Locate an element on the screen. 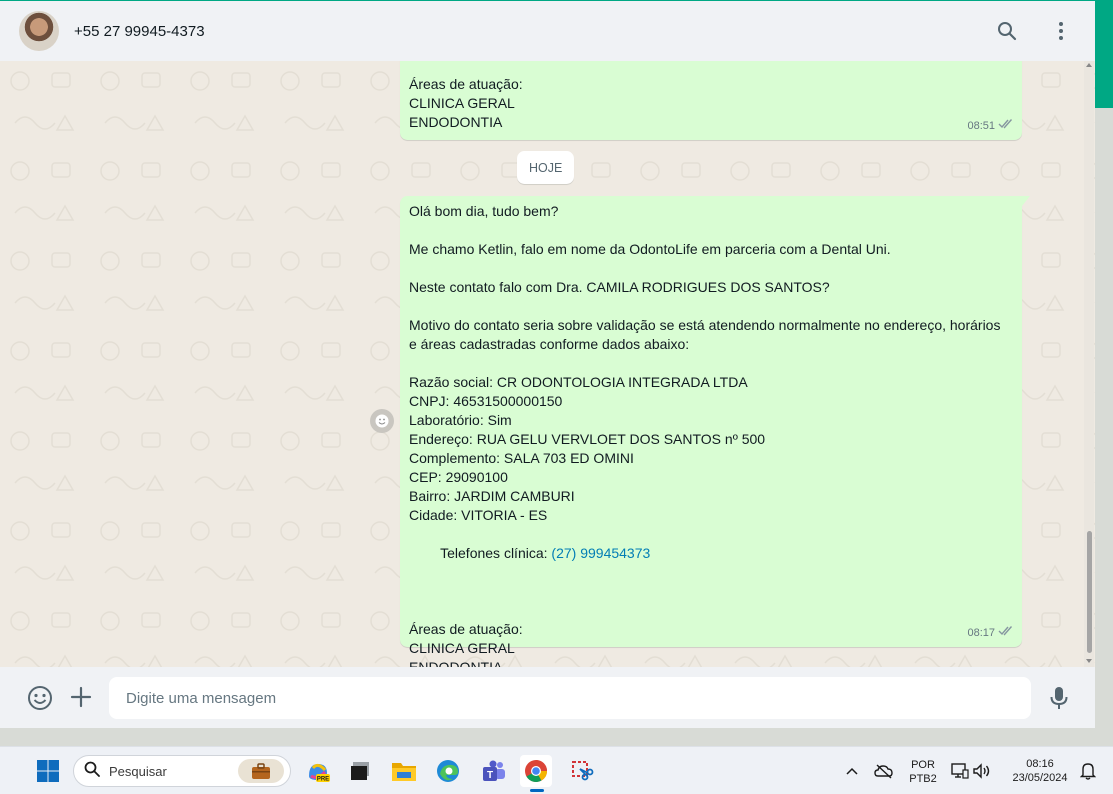 Image resolution: width=1113 pixels, height=794 pixels. message-line: Cidade: VITORIA - ES is located at coordinates (478, 515).